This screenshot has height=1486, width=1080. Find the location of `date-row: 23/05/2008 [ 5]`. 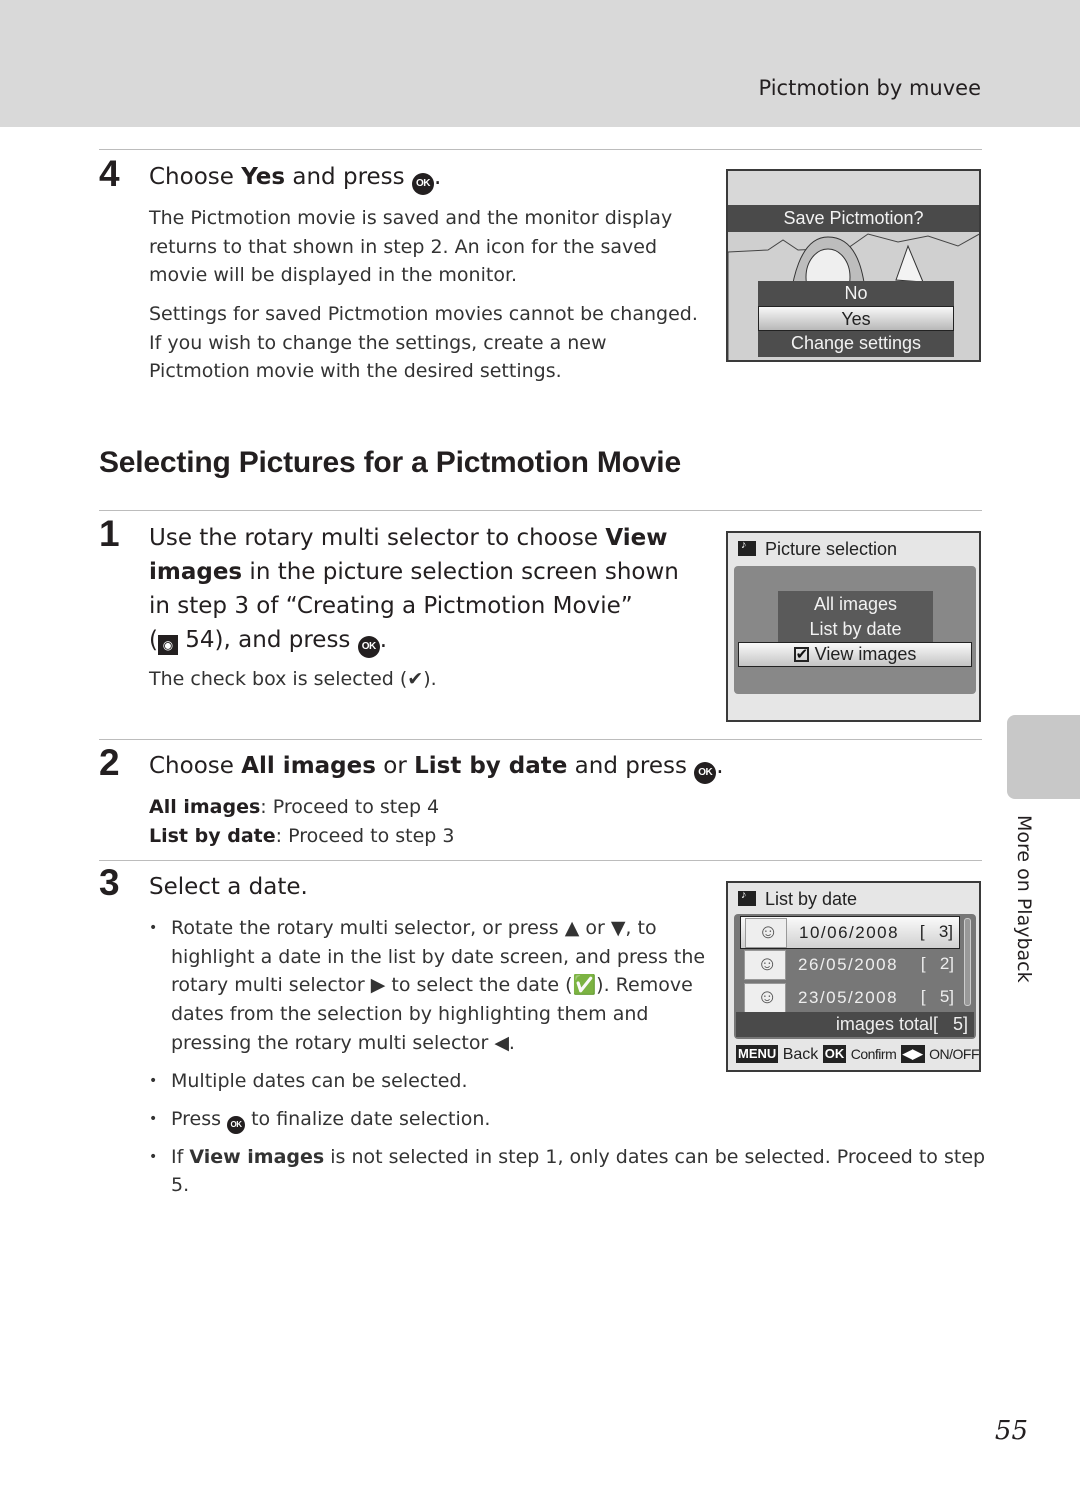

date-row: 23/05/2008 [ 5] is located at coordinates (850, 998).